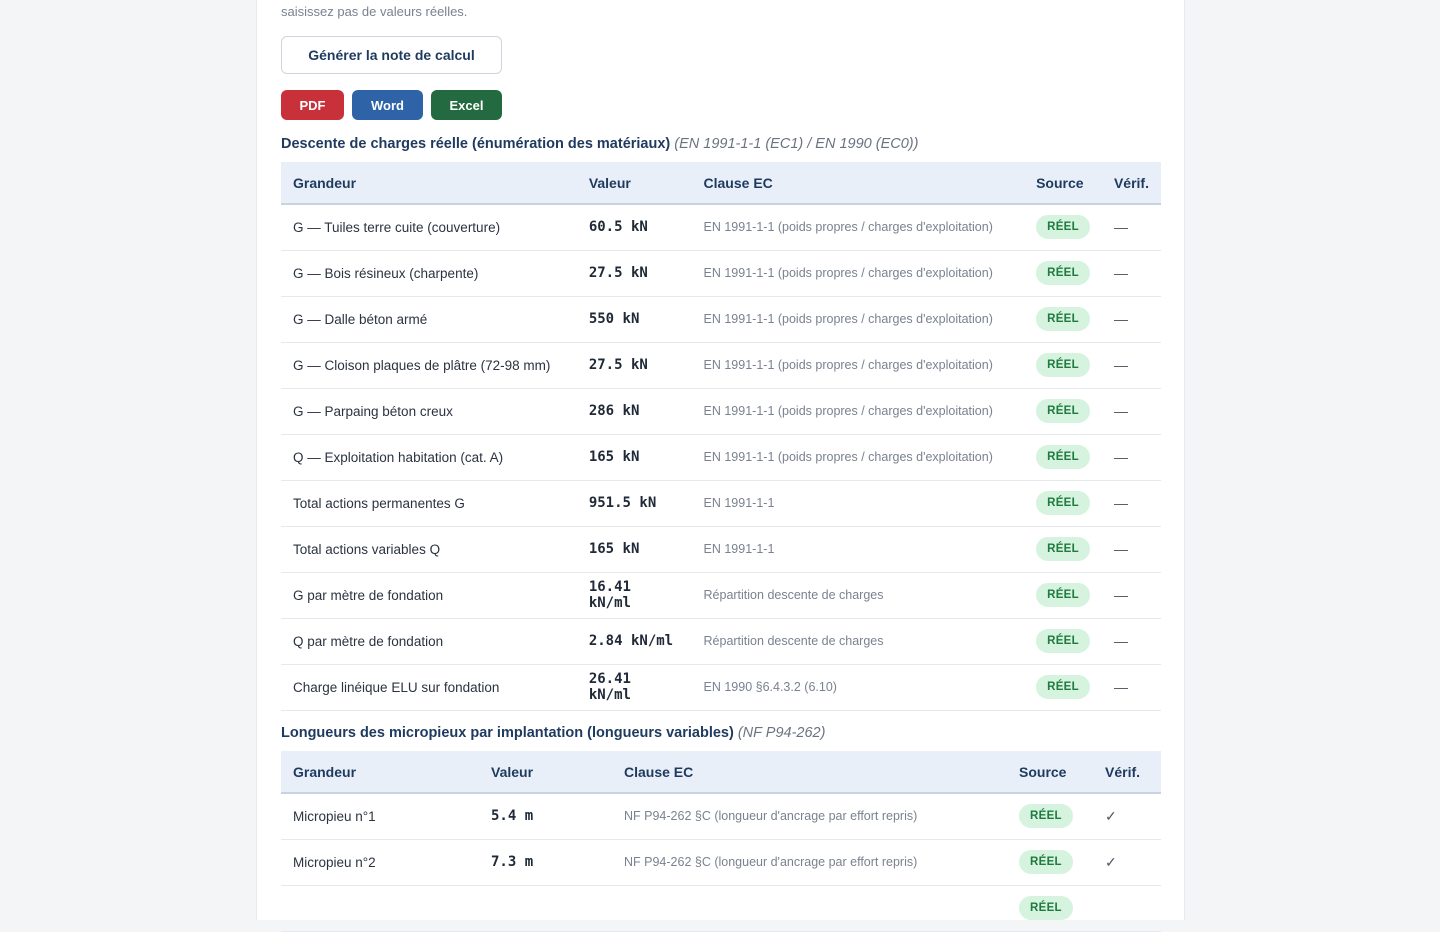 The image size is (1440, 932). I want to click on cell-grandeur: Q par mètre de fondation, so click(429, 641).